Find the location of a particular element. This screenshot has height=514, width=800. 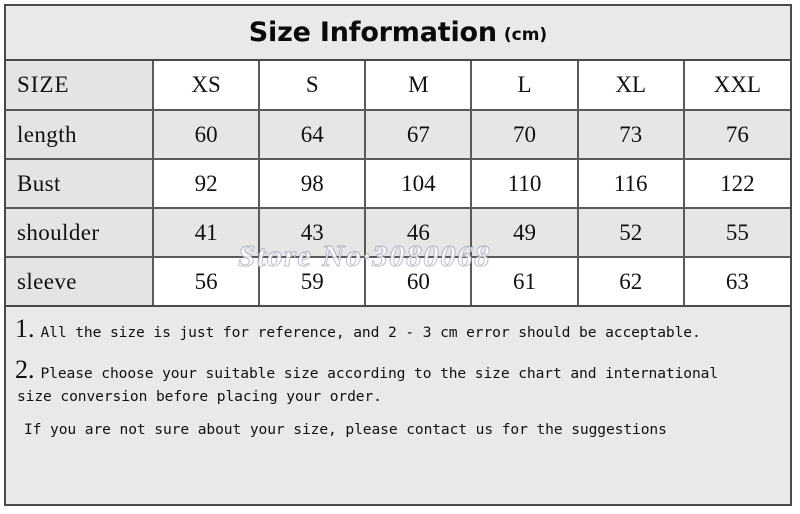

page-title: Size Information is located at coordinates (372, 32).